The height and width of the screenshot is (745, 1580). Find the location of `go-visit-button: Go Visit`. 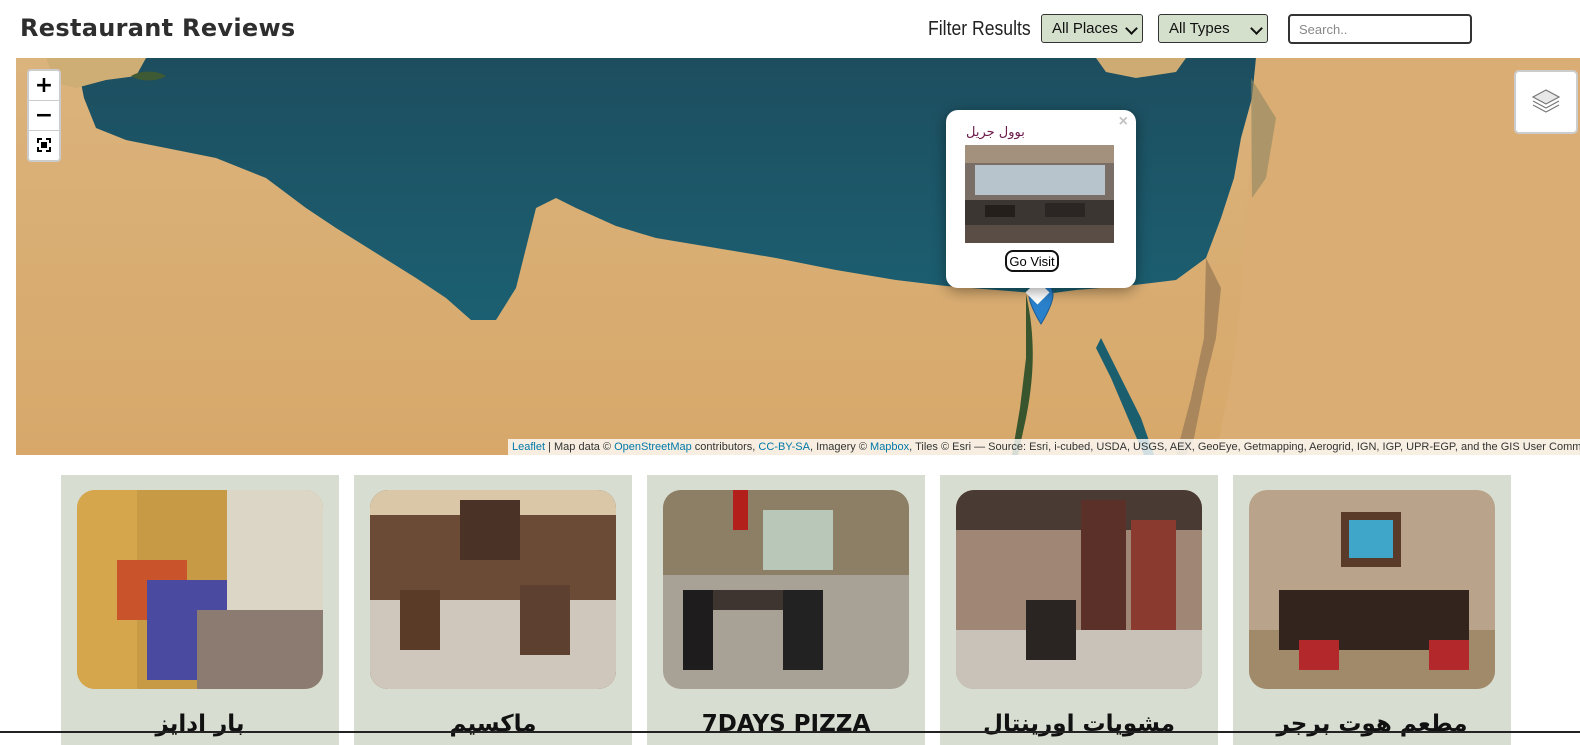

go-visit-button: Go Visit is located at coordinates (1032, 261).